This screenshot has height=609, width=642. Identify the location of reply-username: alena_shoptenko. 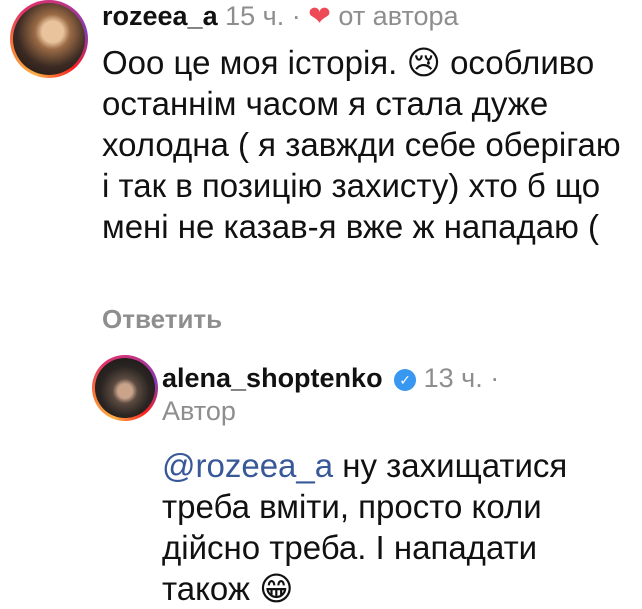
(272, 378).